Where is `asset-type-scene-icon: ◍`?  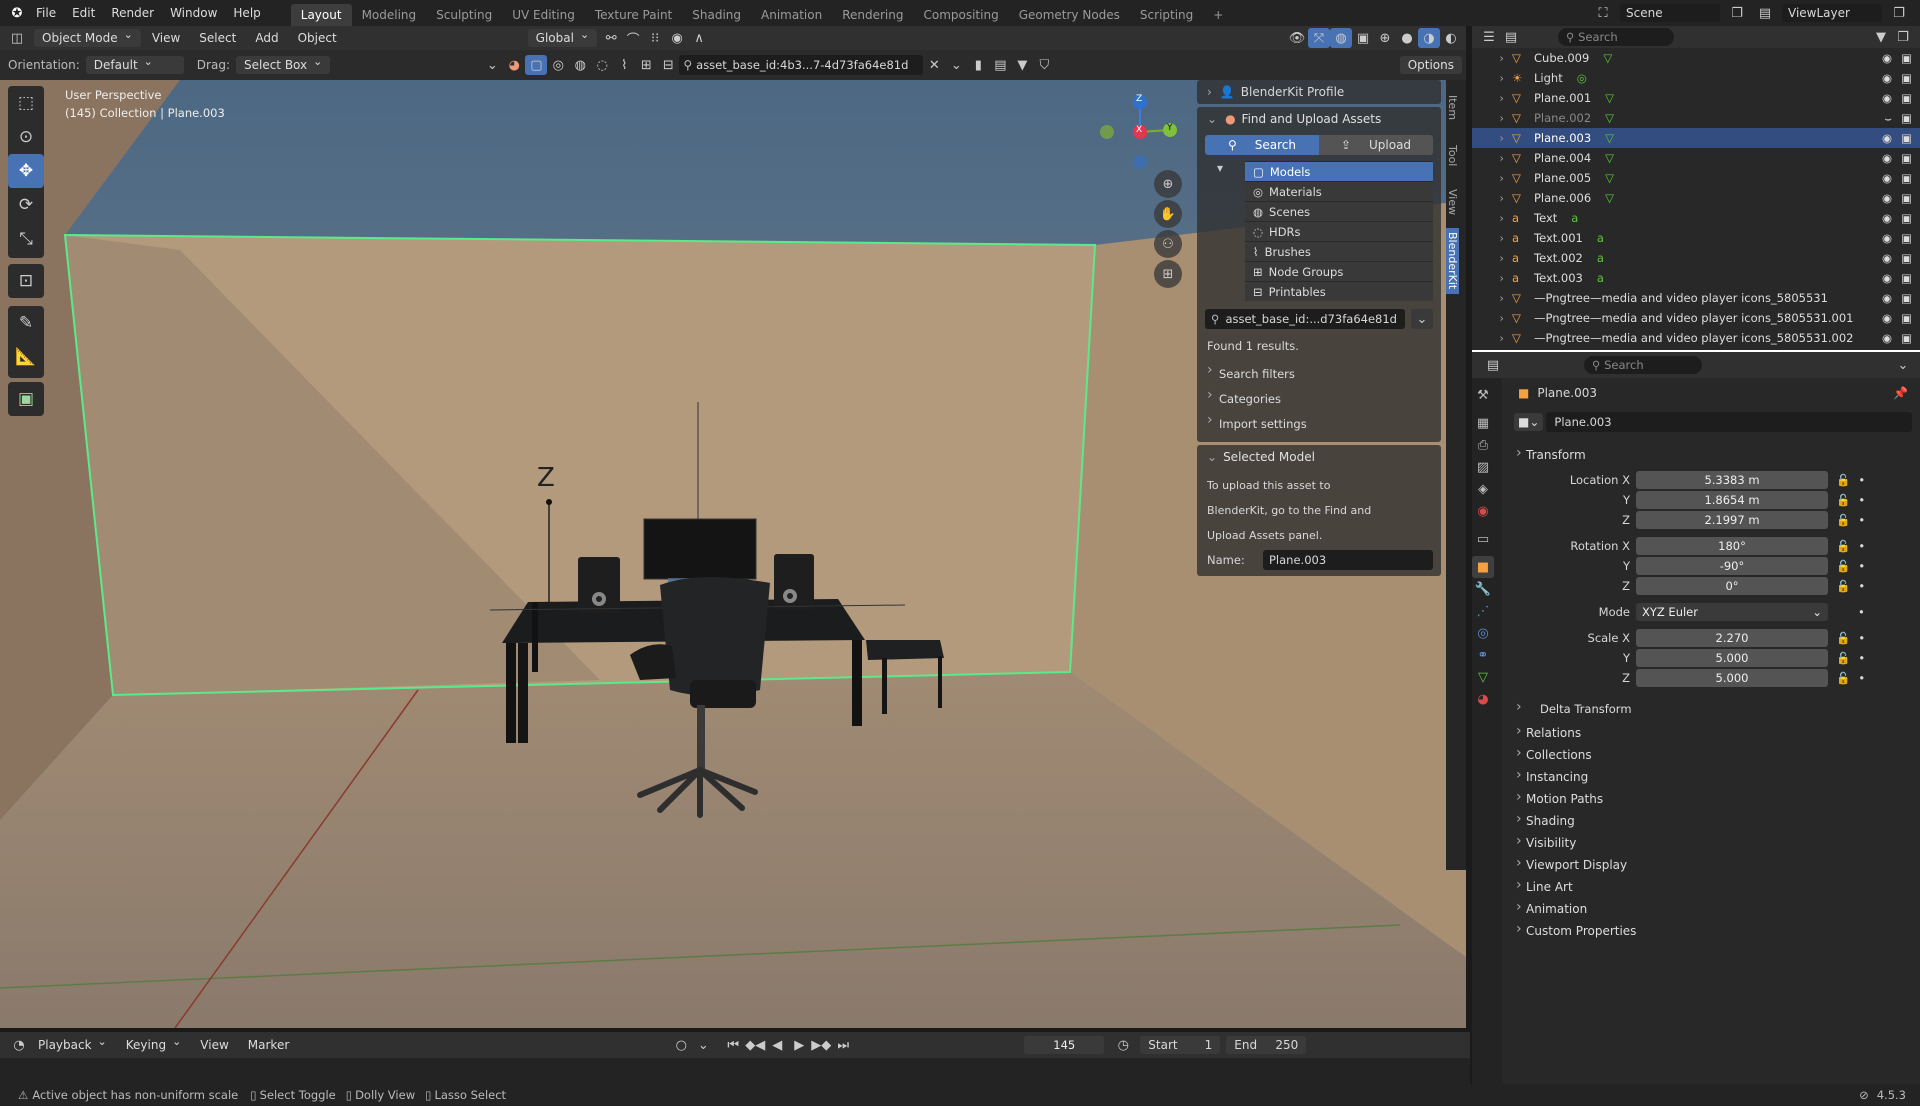
asset-type-scene-icon: ◍ is located at coordinates (580, 65).